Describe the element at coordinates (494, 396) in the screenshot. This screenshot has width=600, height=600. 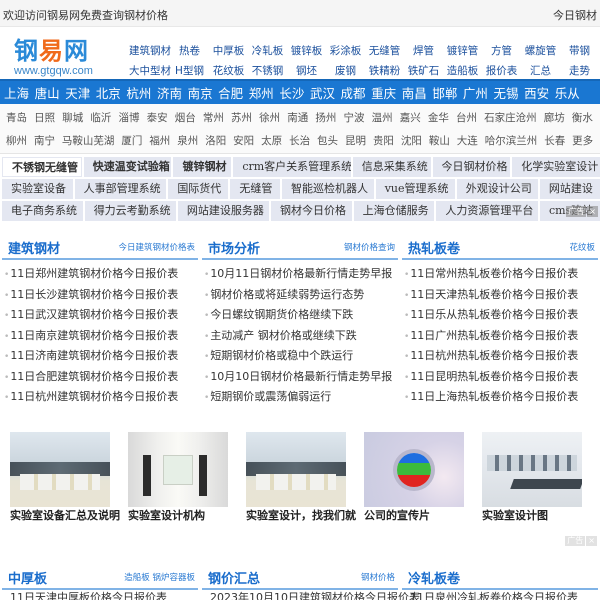
I see `news-link: 11日上海热轧板卷价格今日报价表` at that location.